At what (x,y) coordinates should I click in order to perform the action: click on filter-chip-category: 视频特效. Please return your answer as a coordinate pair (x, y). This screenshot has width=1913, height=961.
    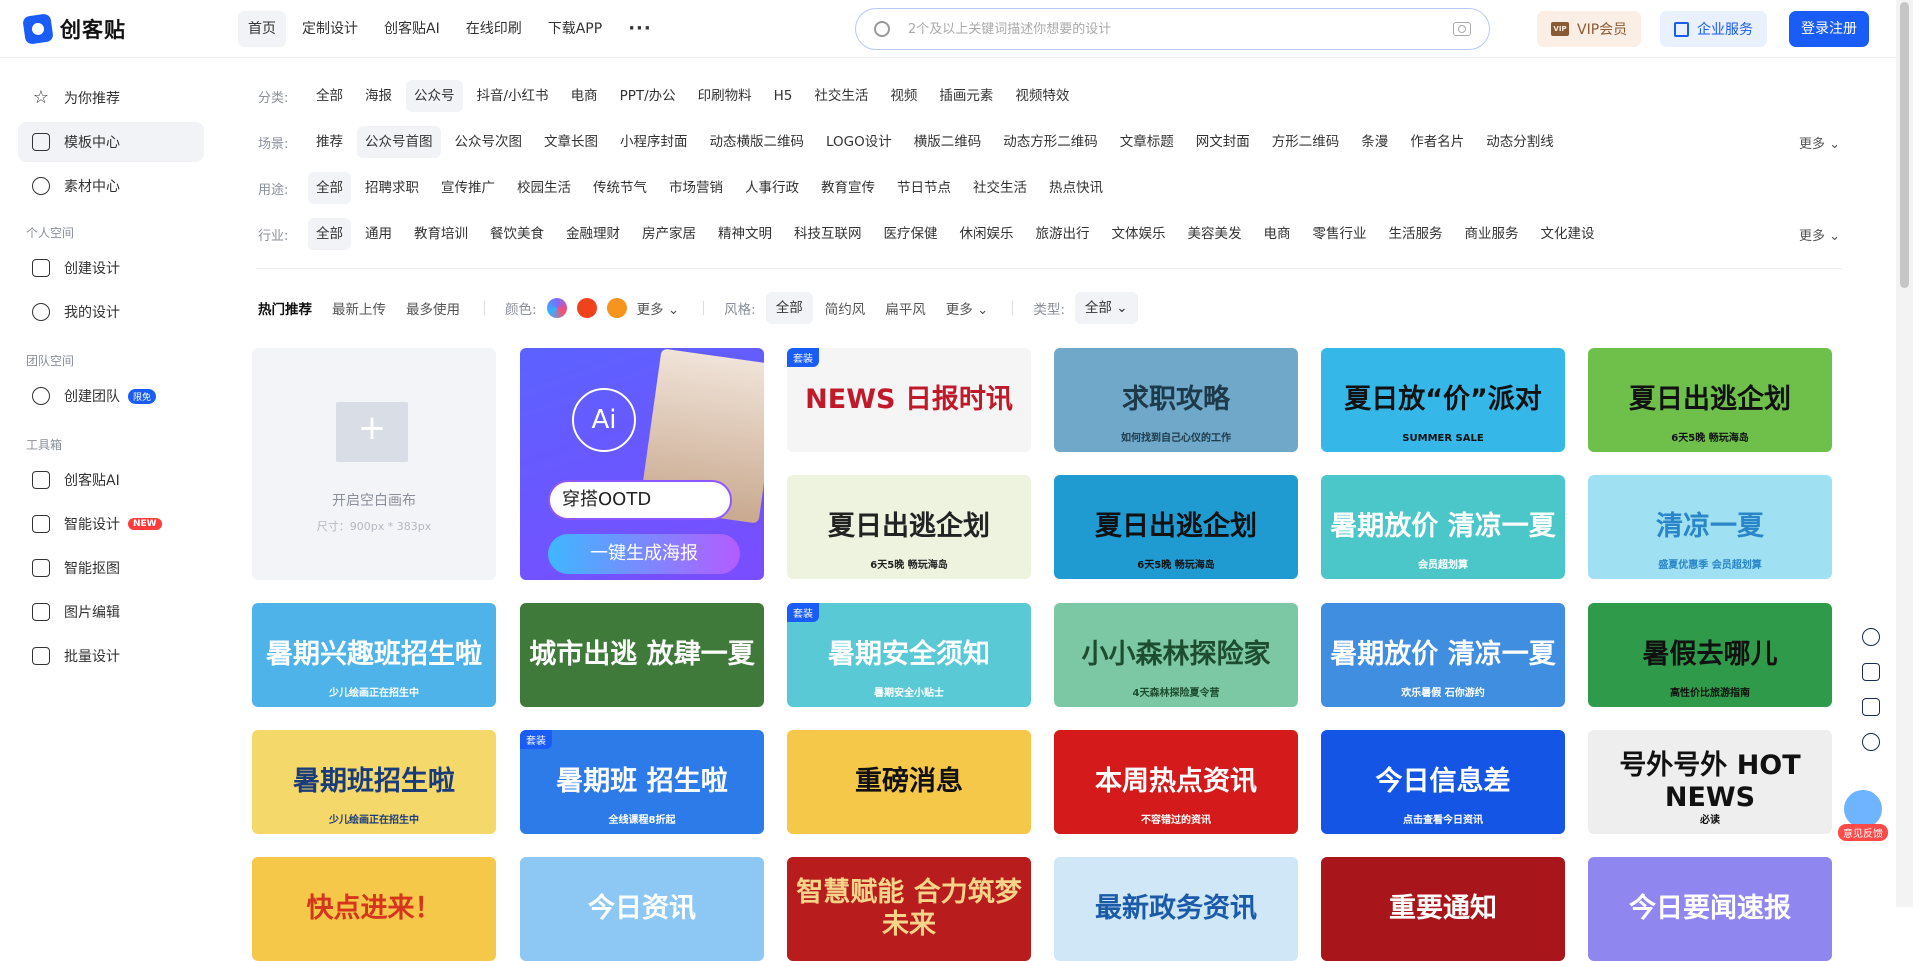
    Looking at the image, I should click on (1042, 96).